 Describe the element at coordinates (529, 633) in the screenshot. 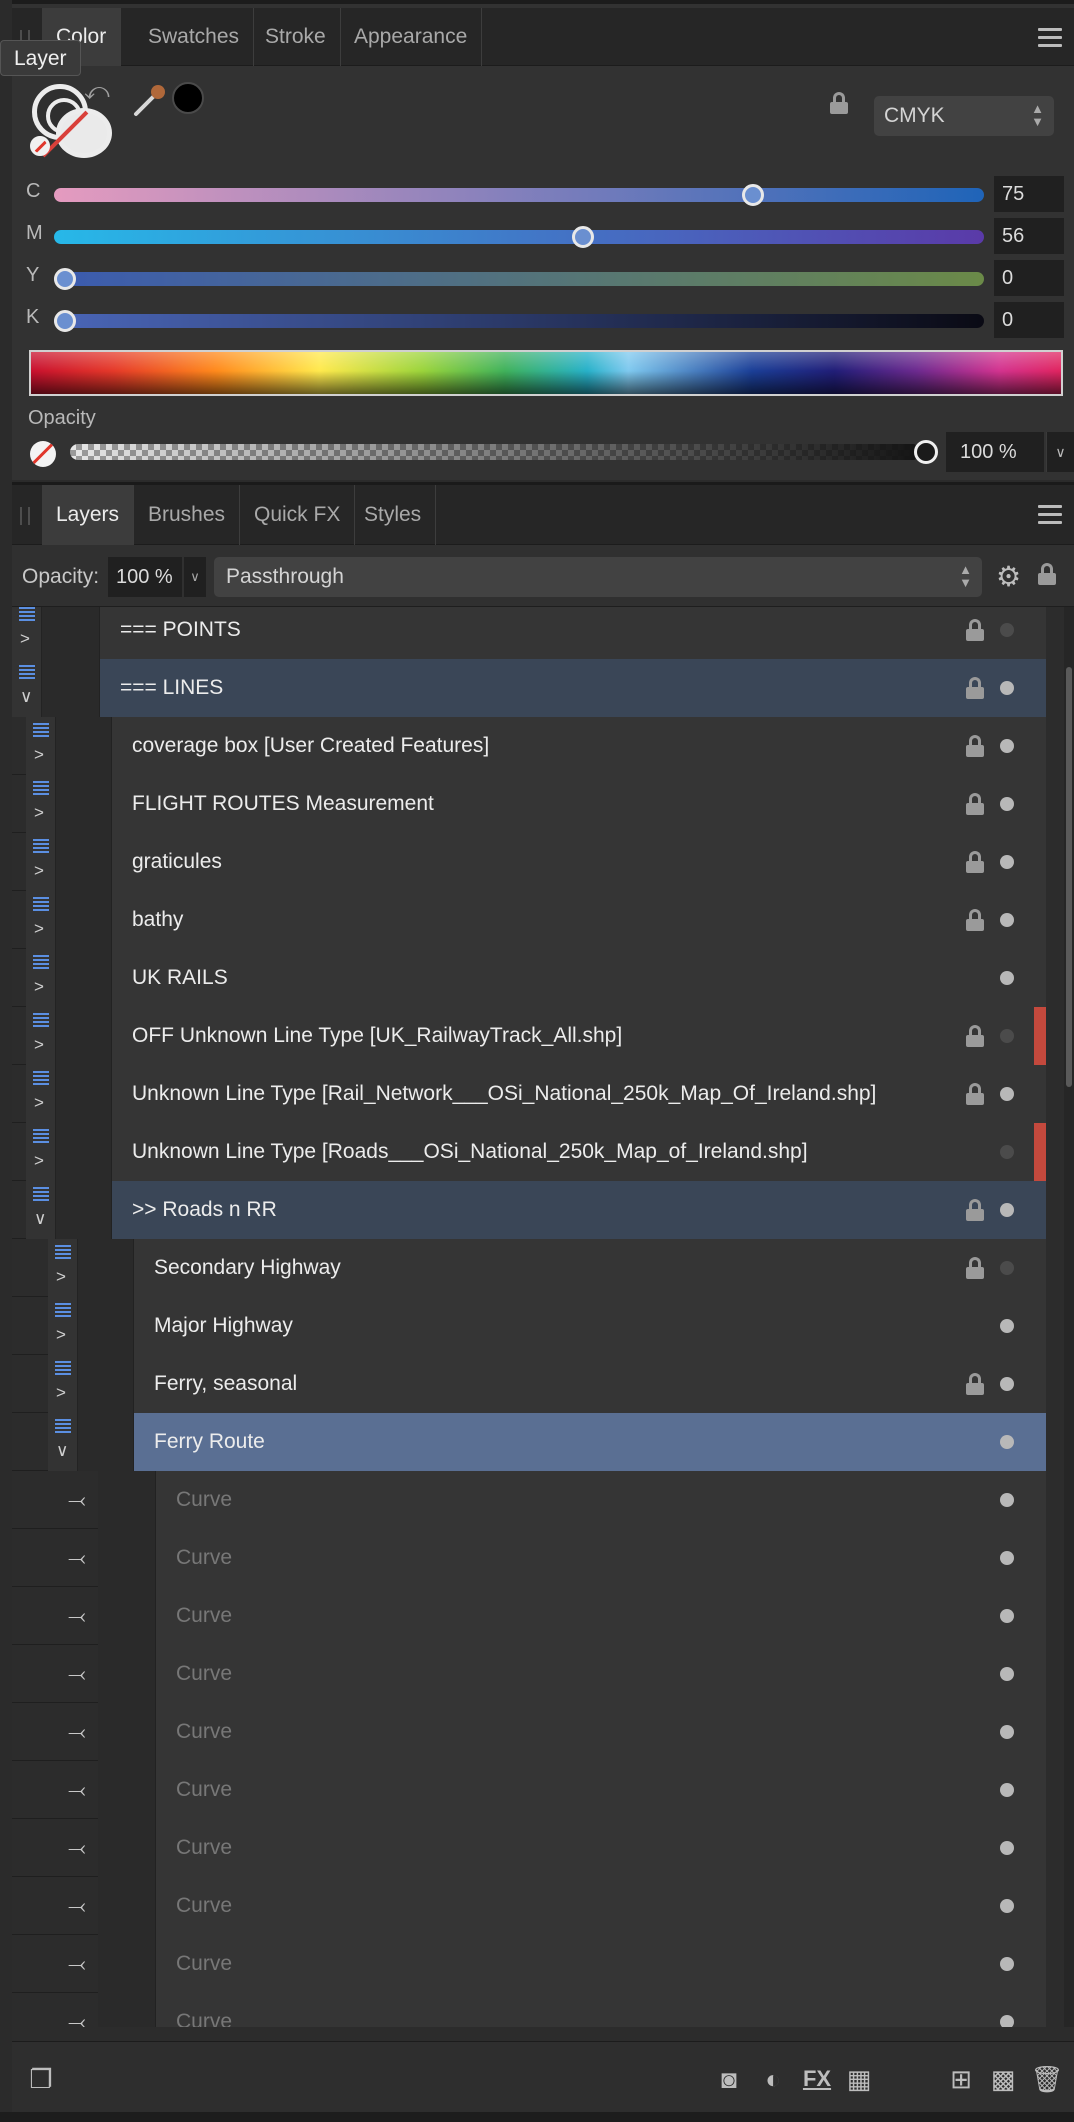

I see `layer-row: > === POINTS` at that location.